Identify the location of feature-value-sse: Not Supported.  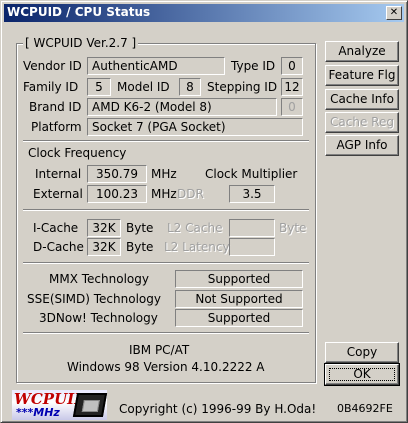
(239, 299).